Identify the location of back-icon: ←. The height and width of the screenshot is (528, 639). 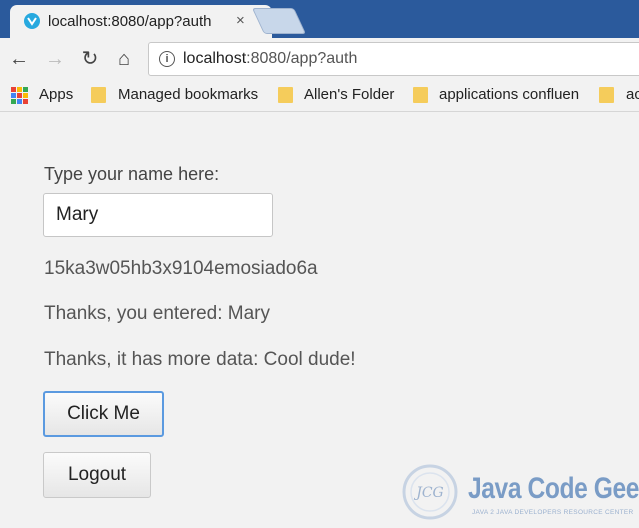
(19, 59).